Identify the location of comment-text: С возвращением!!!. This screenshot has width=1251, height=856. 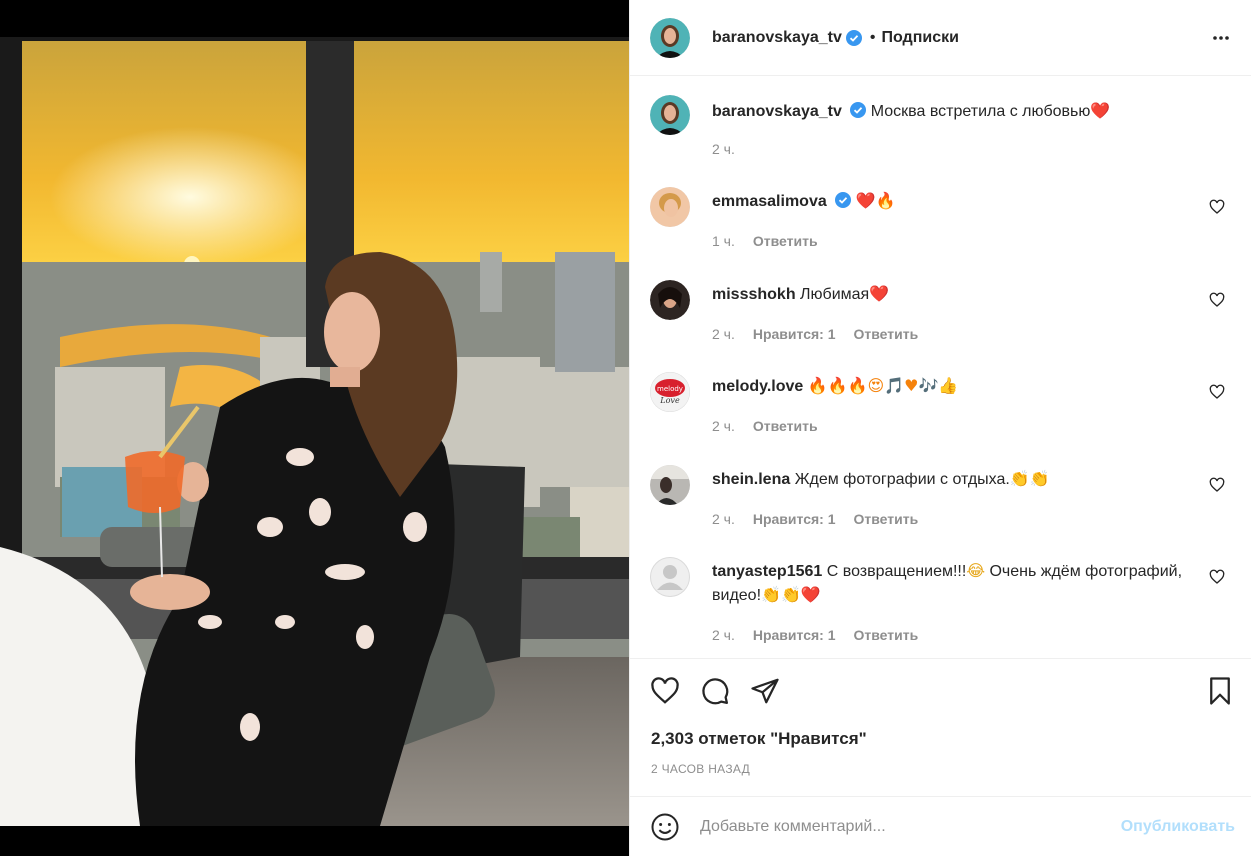
(896, 571).